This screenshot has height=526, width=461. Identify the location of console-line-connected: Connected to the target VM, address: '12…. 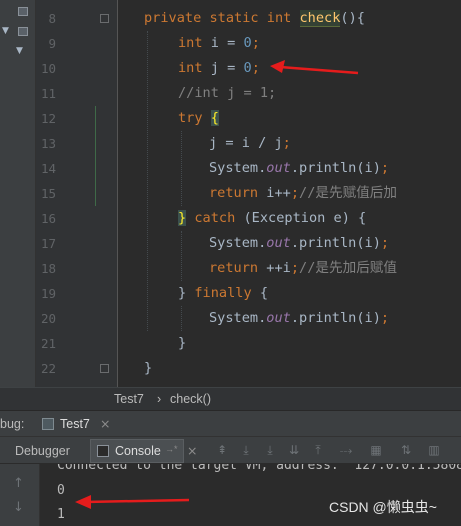
(259, 468).